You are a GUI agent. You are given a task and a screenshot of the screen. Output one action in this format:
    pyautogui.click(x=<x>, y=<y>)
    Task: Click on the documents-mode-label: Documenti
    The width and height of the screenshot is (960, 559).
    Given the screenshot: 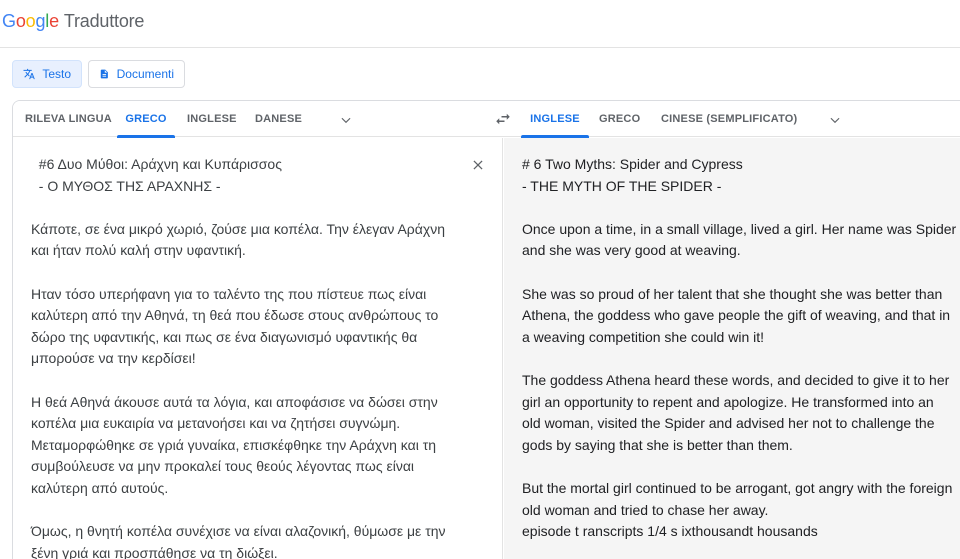 What is the action you would take?
    pyautogui.click(x=145, y=74)
    